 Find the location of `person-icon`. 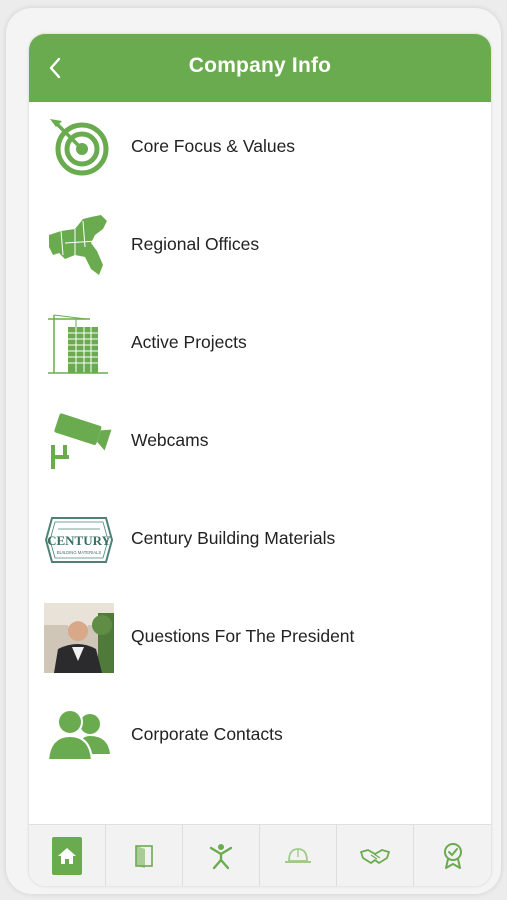

person-icon is located at coordinates (221, 857).